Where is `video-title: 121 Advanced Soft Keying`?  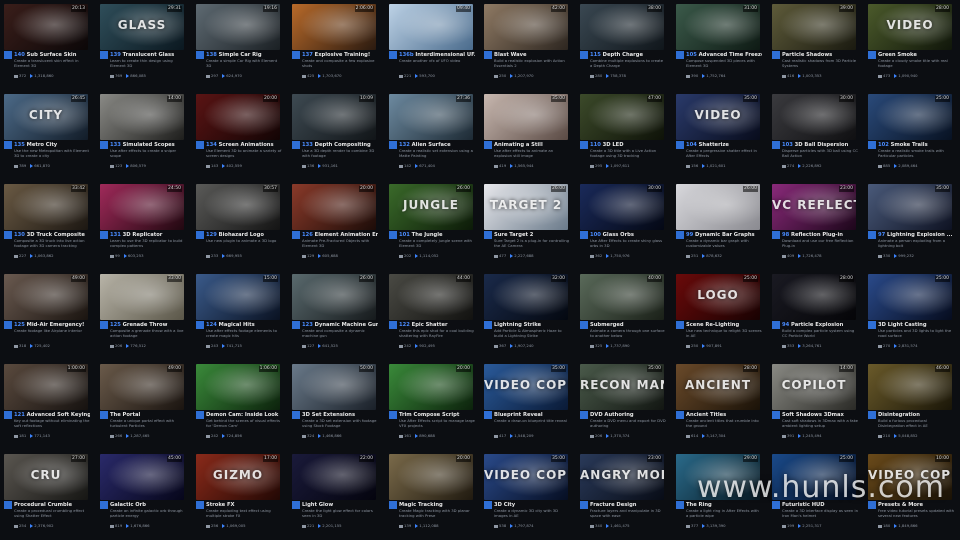 video-title: 121 Advanced Soft Keying is located at coordinates (52, 415).